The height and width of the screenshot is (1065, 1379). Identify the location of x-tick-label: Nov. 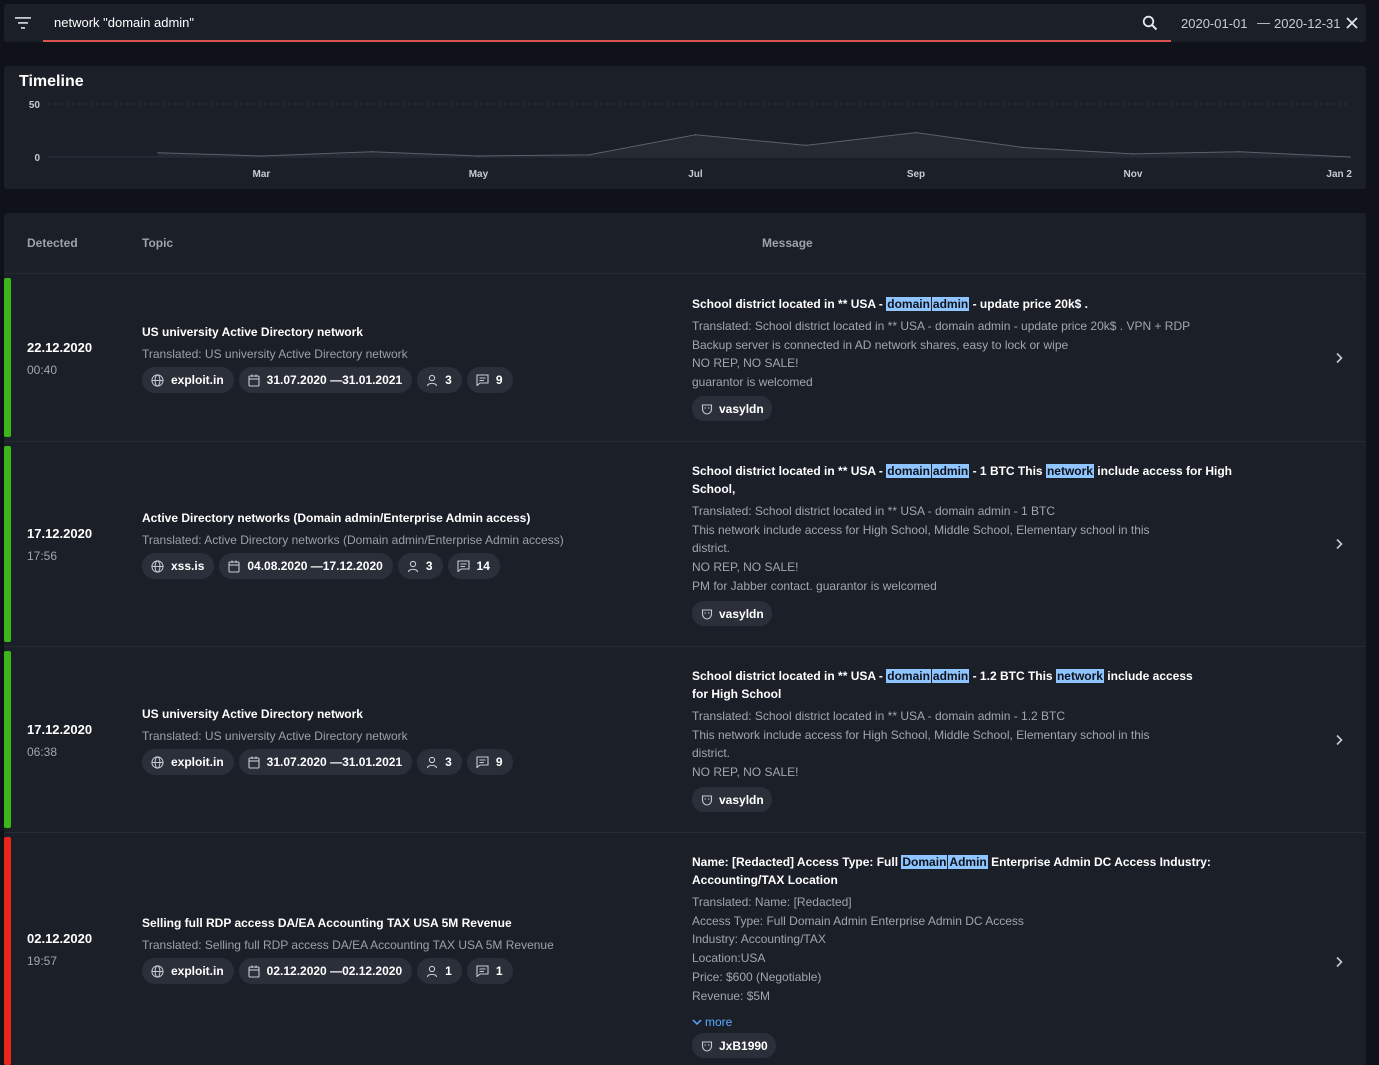
(1133, 174).